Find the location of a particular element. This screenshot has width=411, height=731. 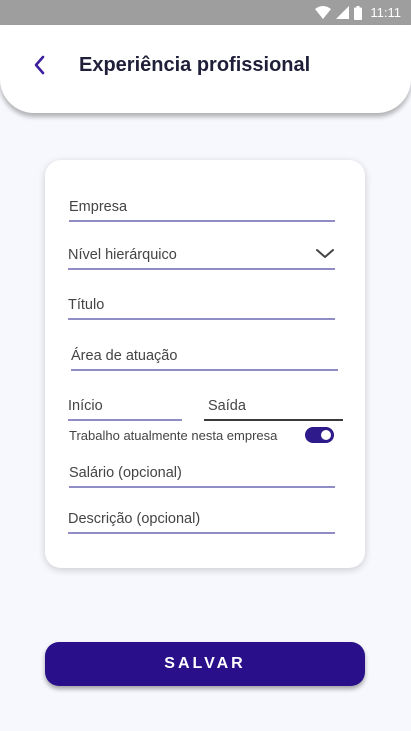

description-field: Descrição (opcional) is located at coordinates (201, 517).